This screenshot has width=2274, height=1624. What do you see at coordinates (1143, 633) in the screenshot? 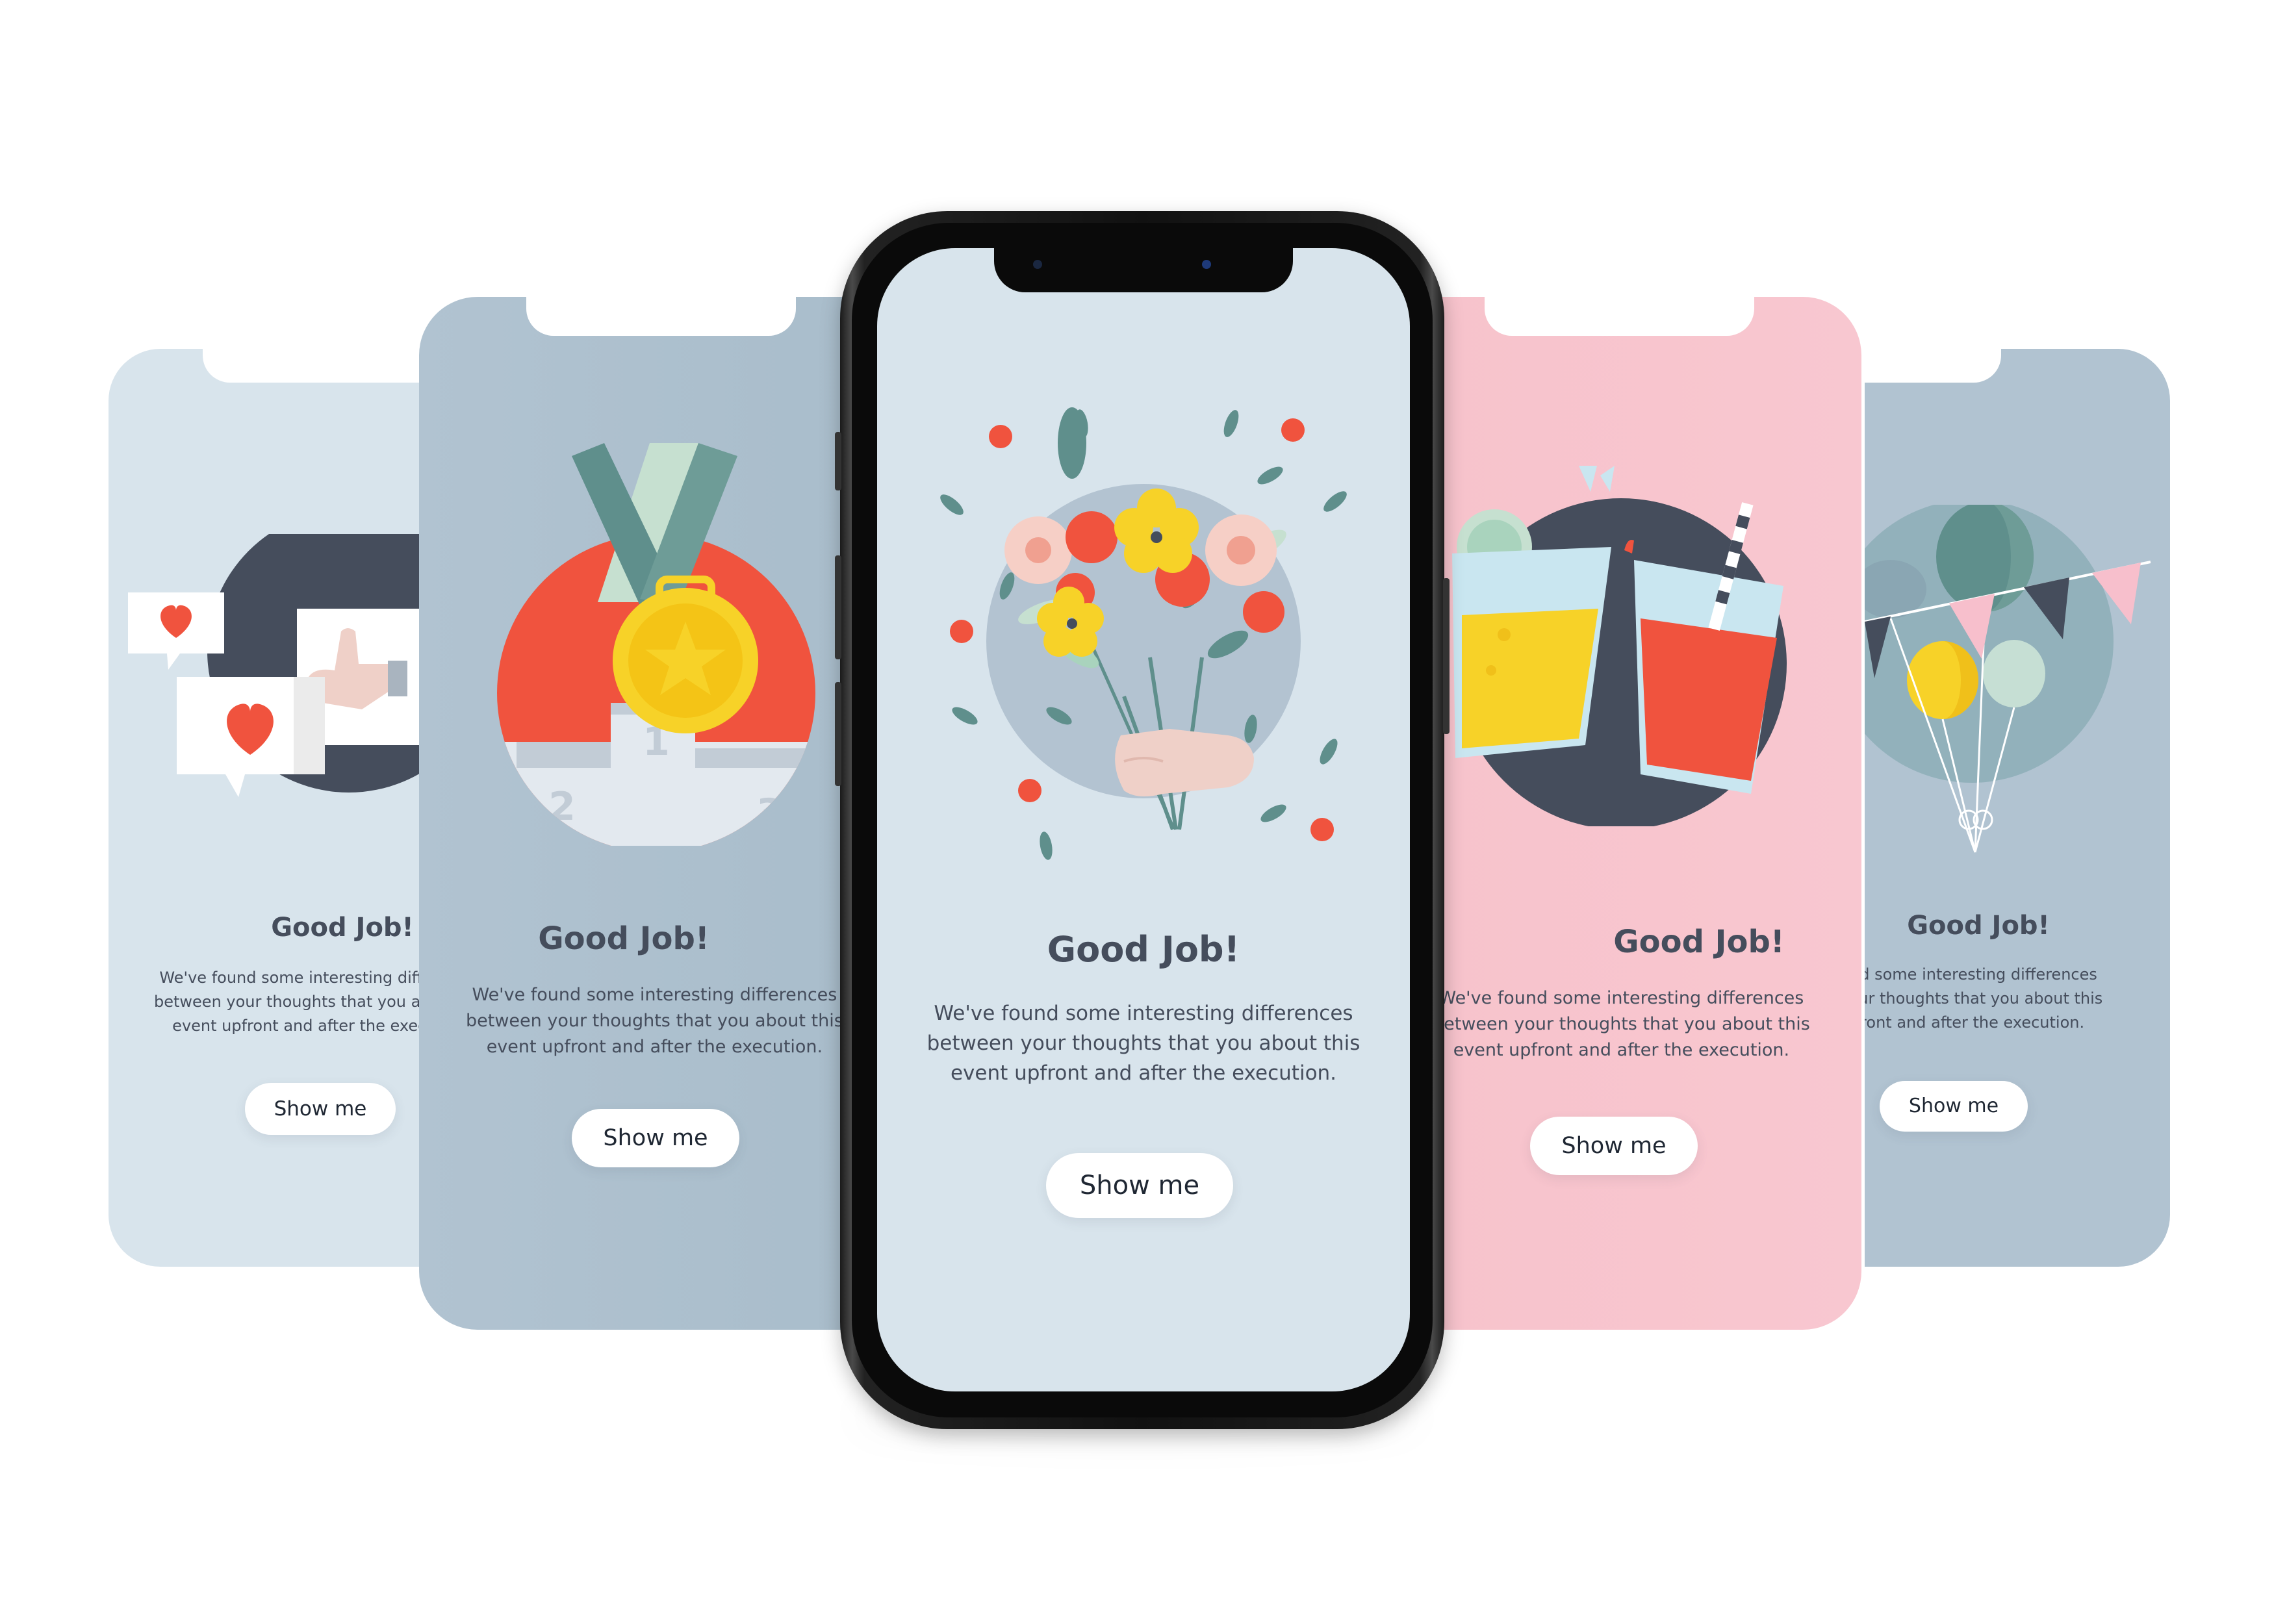
I see `flower-bouquet-illustration` at bounding box center [1143, 633].